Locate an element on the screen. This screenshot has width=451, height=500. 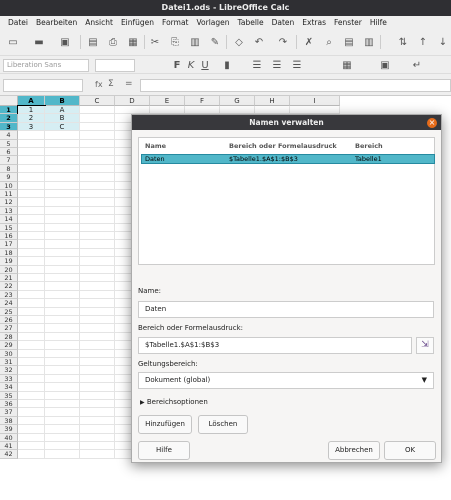
cell-c12 is located at coordinates (97, 202).